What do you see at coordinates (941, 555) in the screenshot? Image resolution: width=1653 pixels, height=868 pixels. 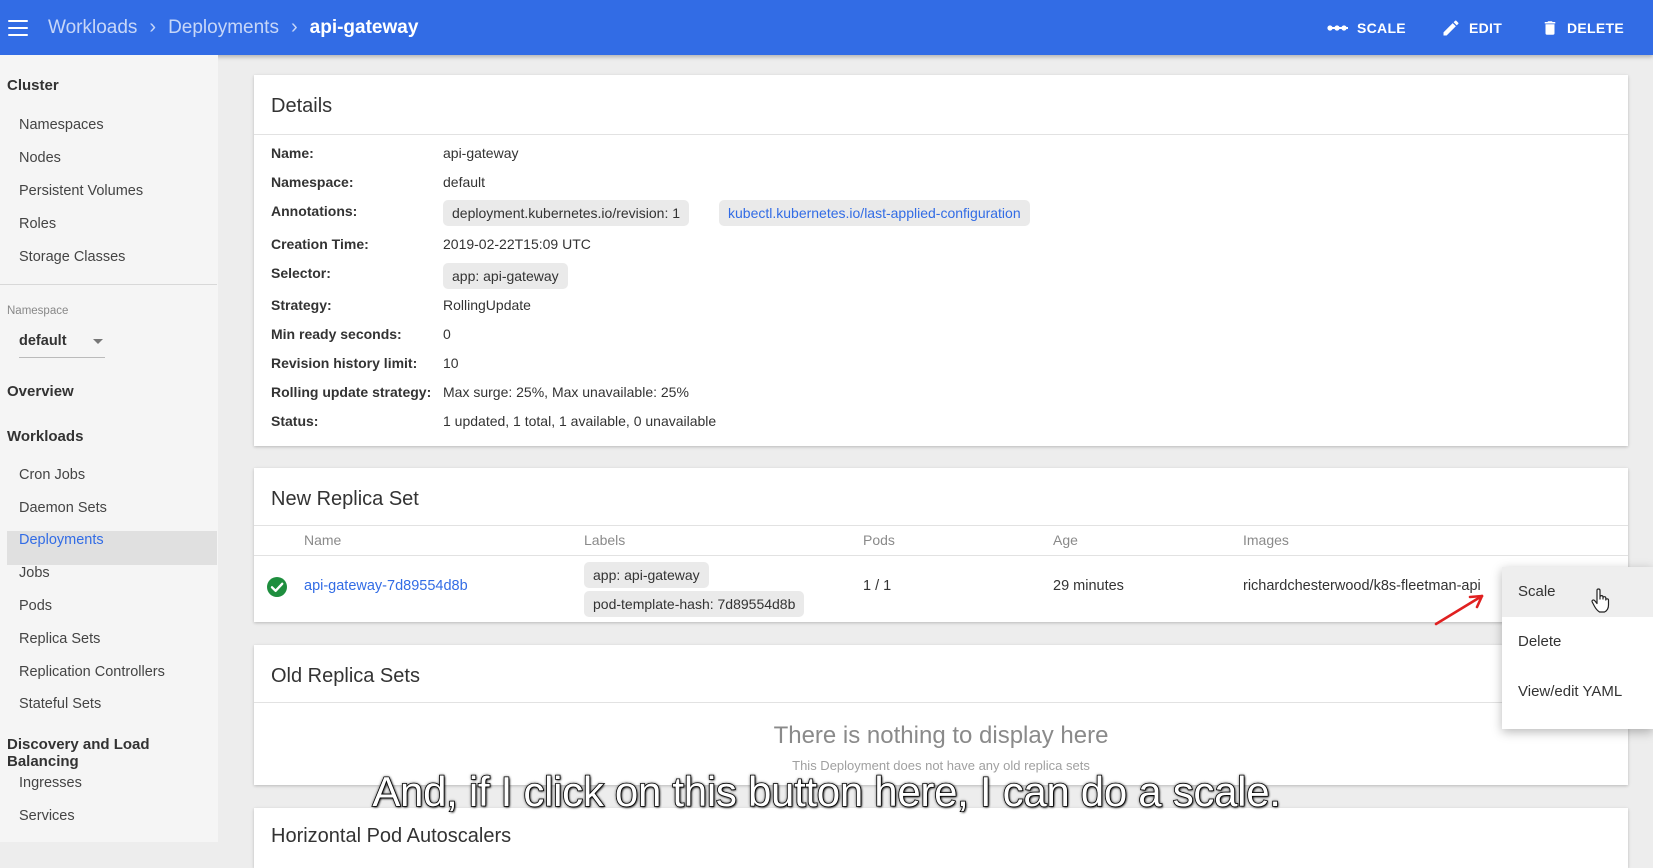 I see `table-header-divider` at bounding box center [941, 555].